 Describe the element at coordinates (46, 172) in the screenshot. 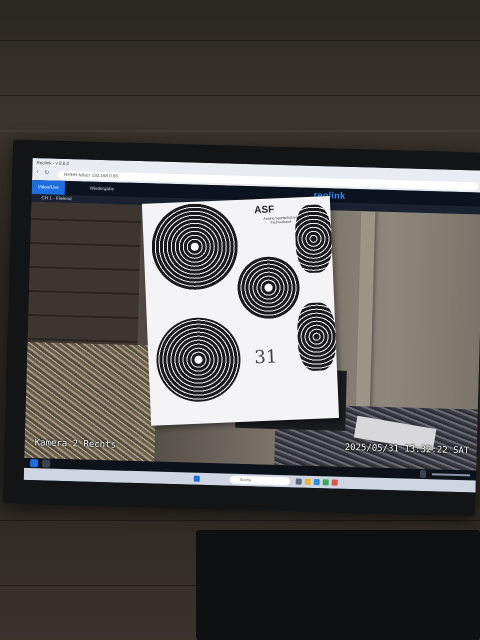

I see `refresh-icon: ↻` at that location.